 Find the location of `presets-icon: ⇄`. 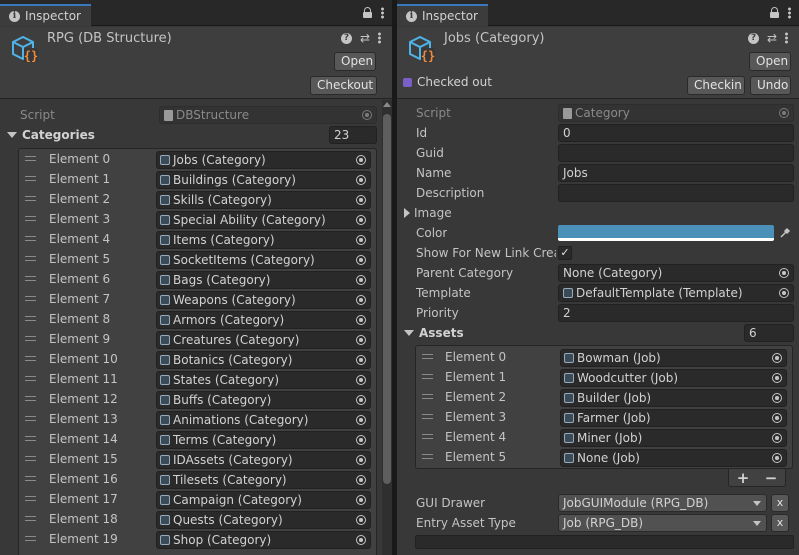

presets-icon: ⇄ is located at coordinates (772, 38).